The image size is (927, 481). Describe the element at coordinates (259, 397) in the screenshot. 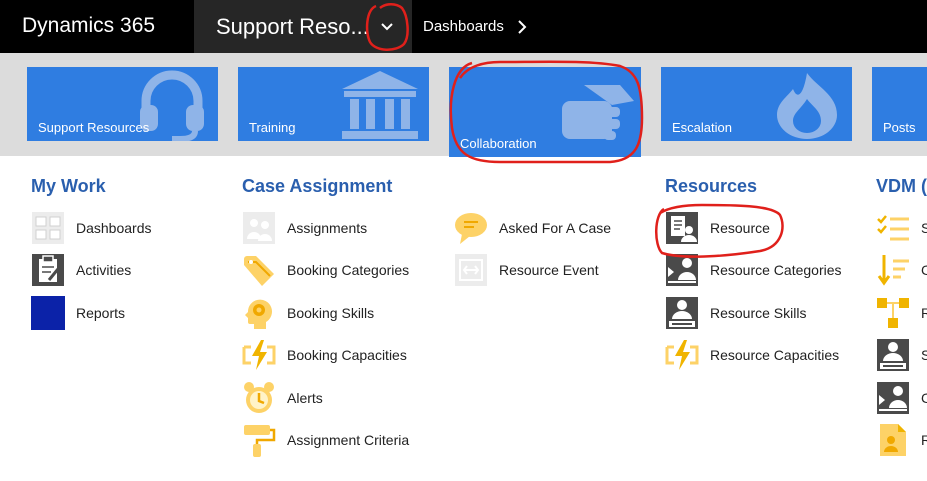

I see `alarm-clock-icon` at that location.